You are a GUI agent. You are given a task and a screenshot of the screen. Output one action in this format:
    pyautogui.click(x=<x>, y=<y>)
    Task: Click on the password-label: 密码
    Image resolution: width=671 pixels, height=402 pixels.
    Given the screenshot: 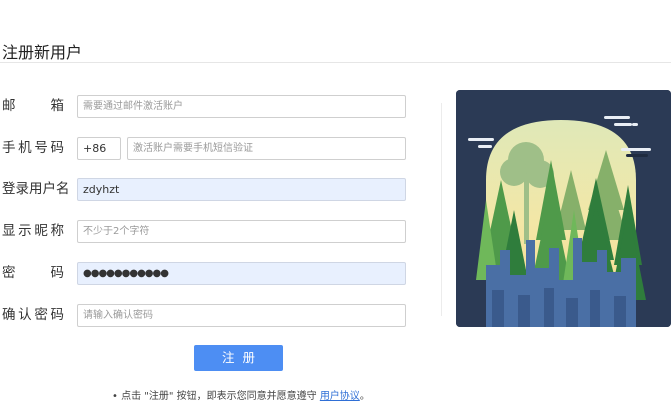 What is the action you would take?
    pyautogui.click(x=33, y=273)
    